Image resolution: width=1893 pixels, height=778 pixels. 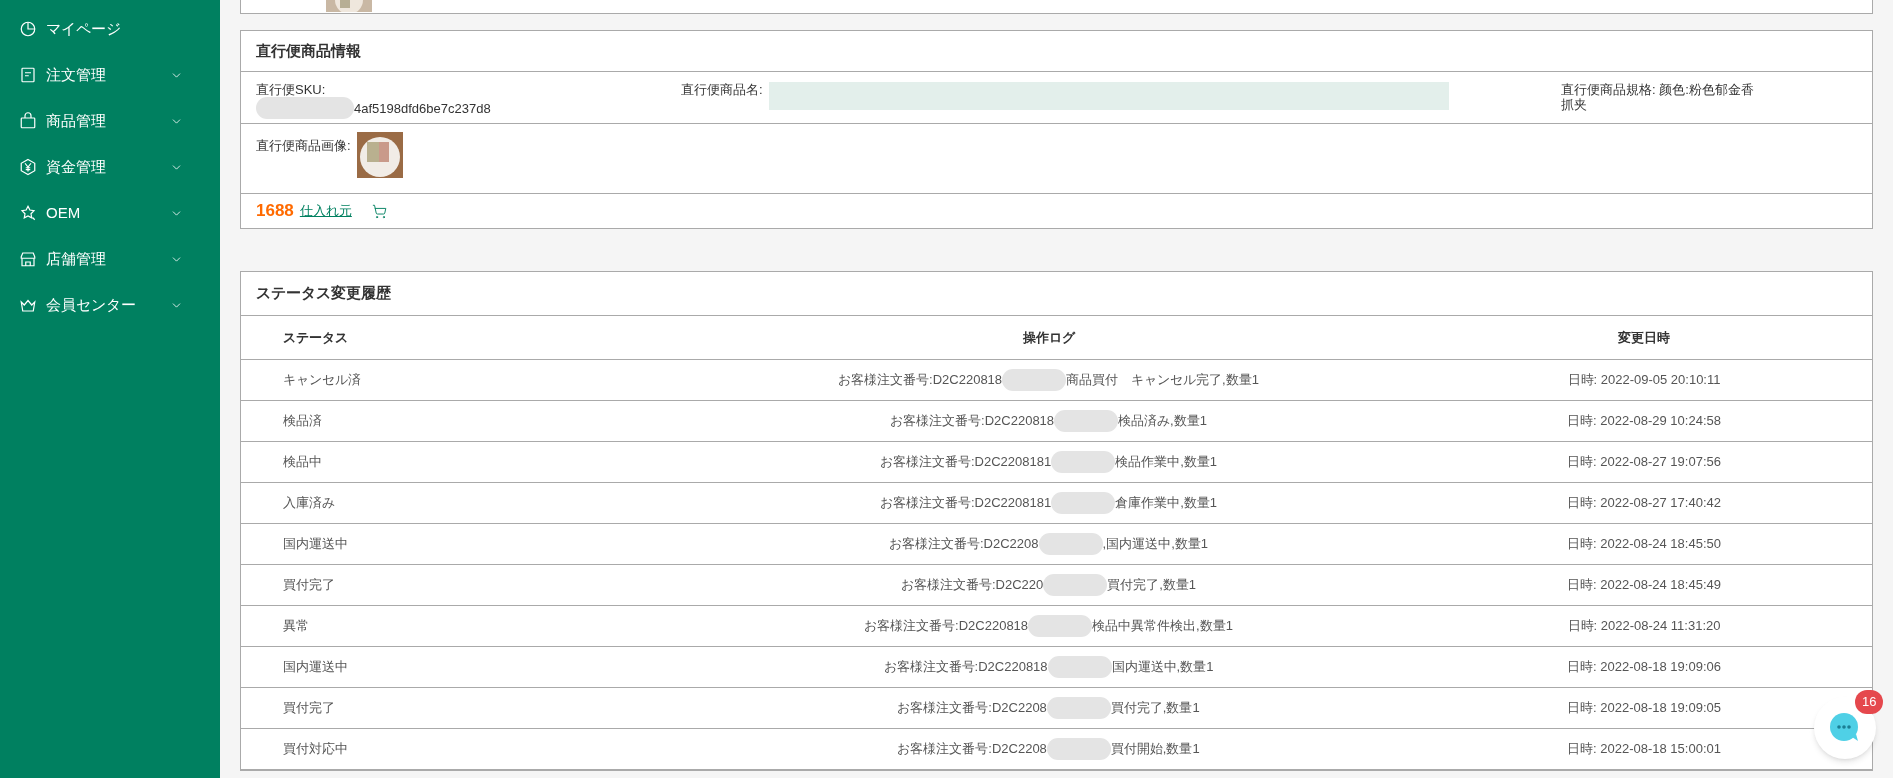 I want to click on table-cell-text: 買付開始,数量1, so click(x=1155, y=749).